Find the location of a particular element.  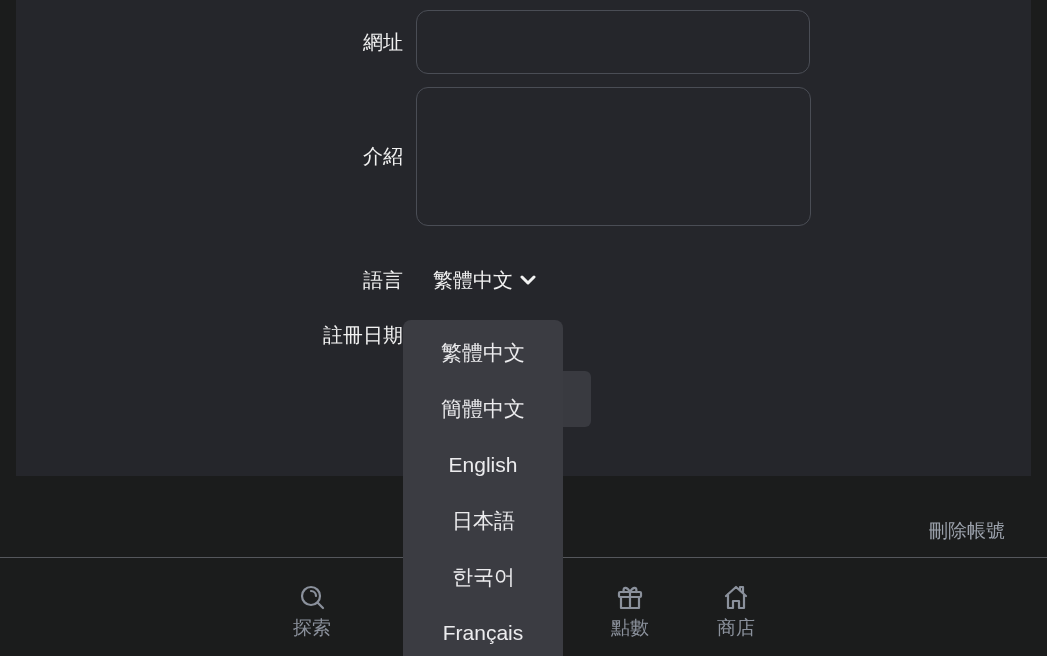

menu-option: 簡體中文 is located at coordinates (483, 409).